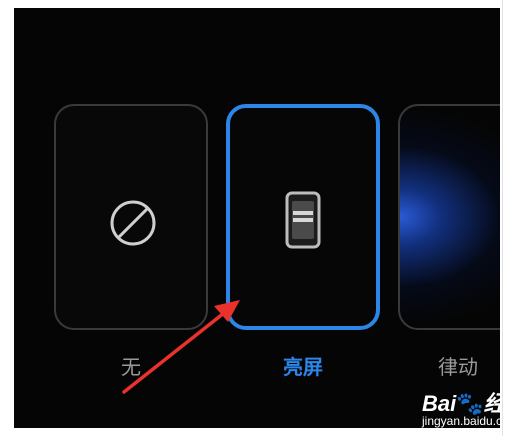 This screenshot has width=532, height=436. Describe the element at coordinates (461, 421) in the screenshot. I see `watermark-url: jingyan.baidu.com` at that location.